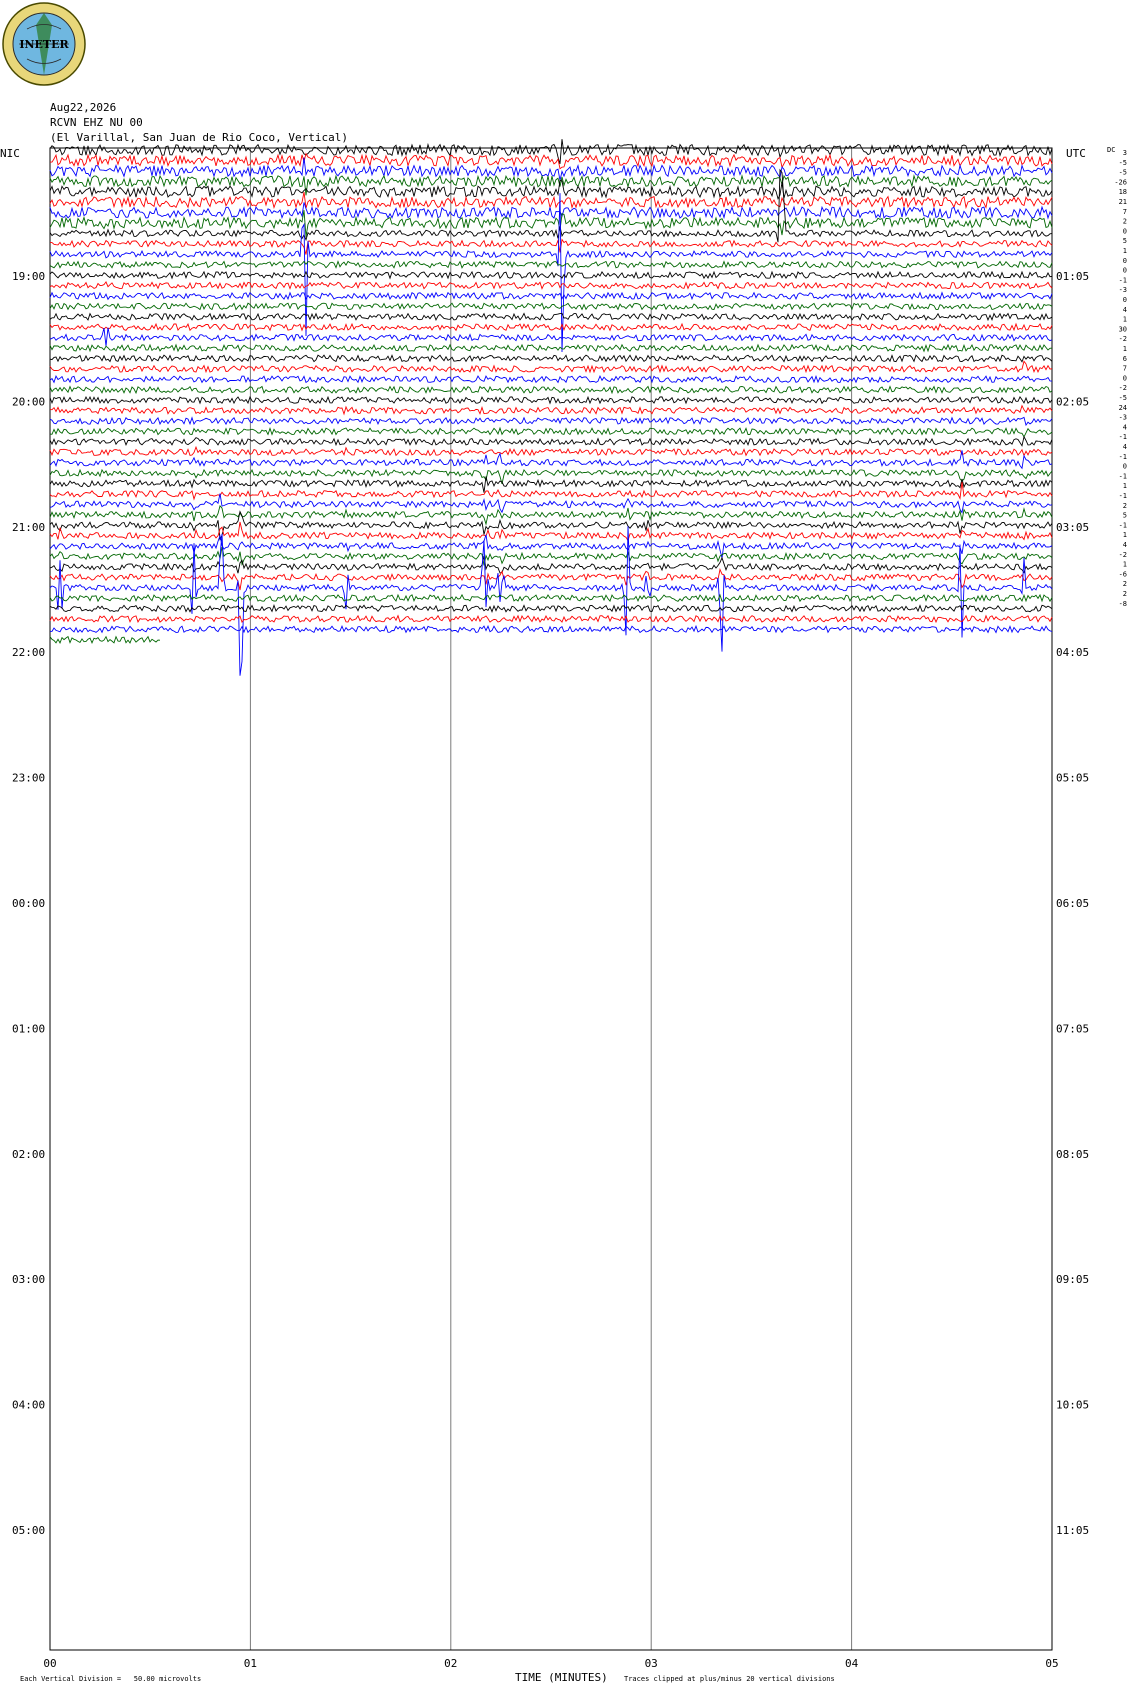 This screenshot has height=1689, width=1130. What do you see at coordinates (1123, 202) in the screenshot?
I see `dc-offset-value: 21` at bounding box center [1123, 202].